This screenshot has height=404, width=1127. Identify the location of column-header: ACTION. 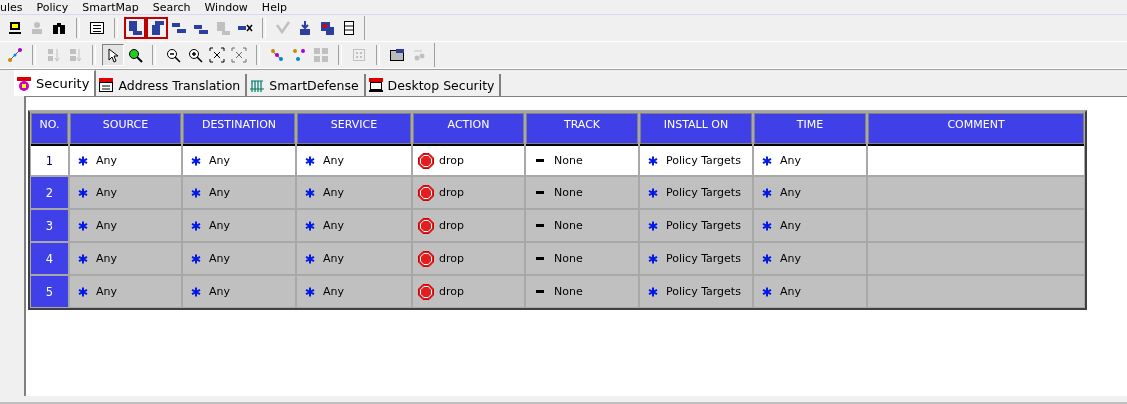
(468, 128).